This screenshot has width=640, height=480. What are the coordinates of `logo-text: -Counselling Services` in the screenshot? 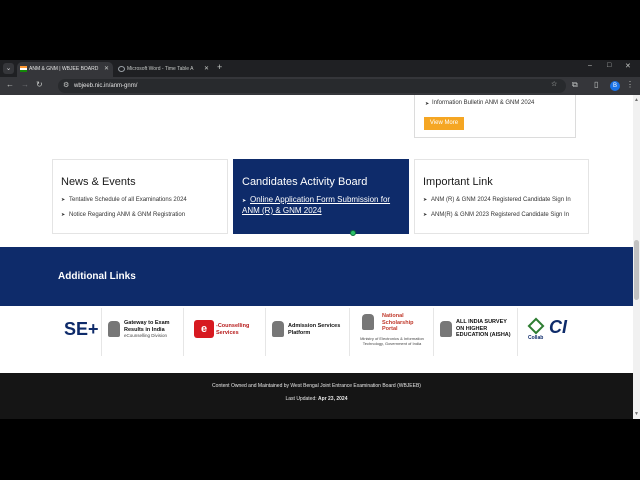 It's located at (232, 329).